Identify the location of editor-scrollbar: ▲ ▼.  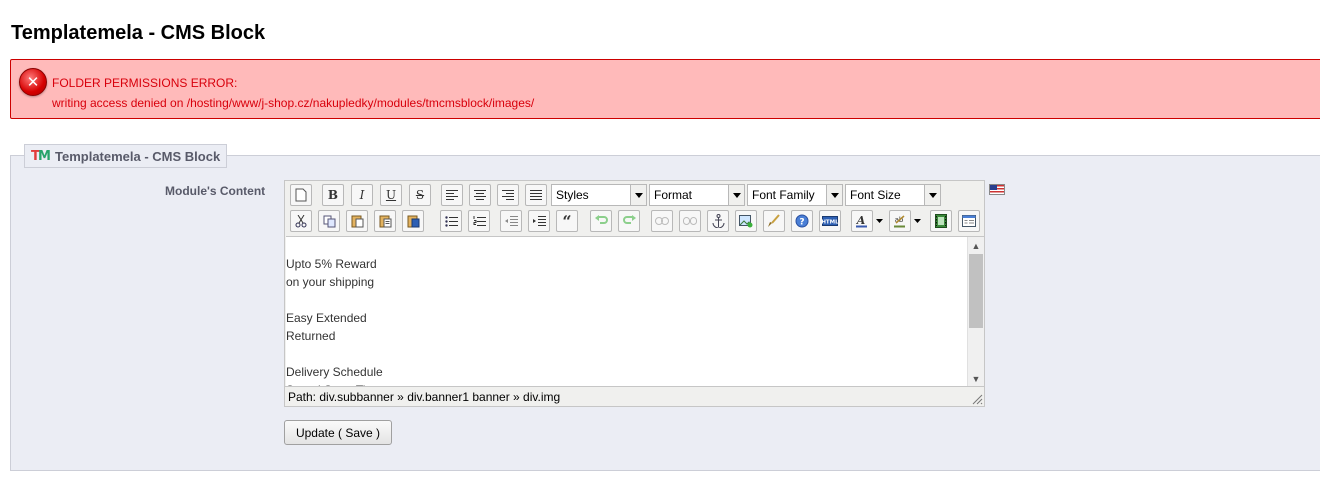
(975, 311).